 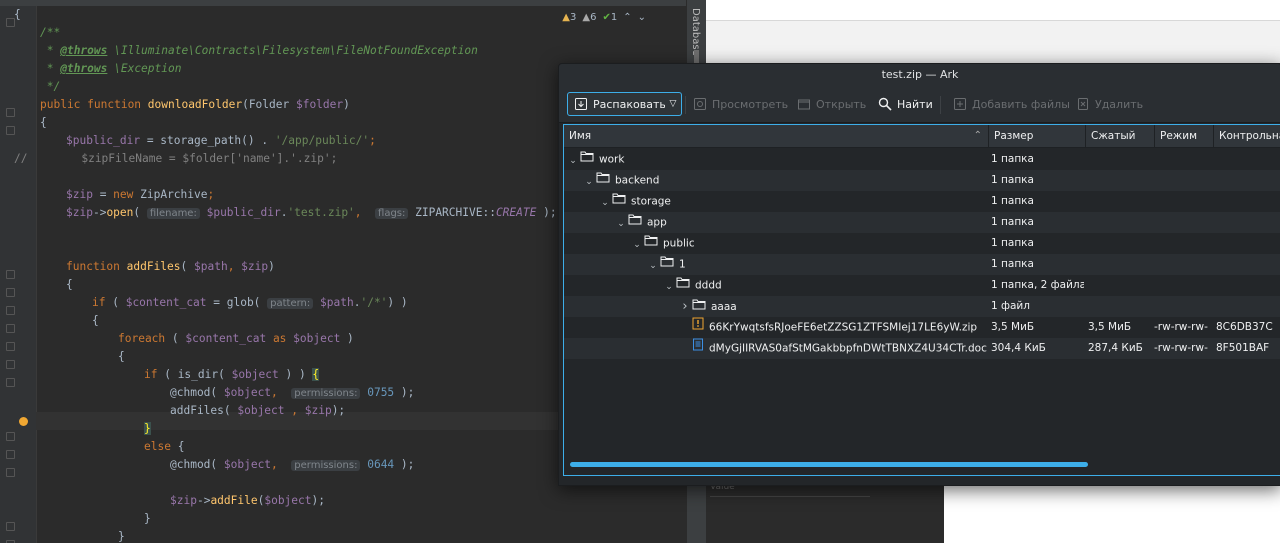 What do you see at coordinates (620, 104) in the screenshot?
I see `extract-button: Распаковать` at bounding box center [620, 104].